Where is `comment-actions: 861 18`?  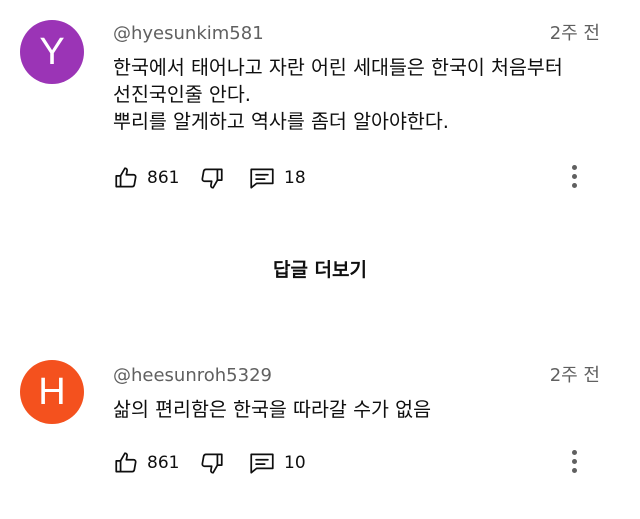
comment-actions: 861 18 is located at coordinates (363, 178).